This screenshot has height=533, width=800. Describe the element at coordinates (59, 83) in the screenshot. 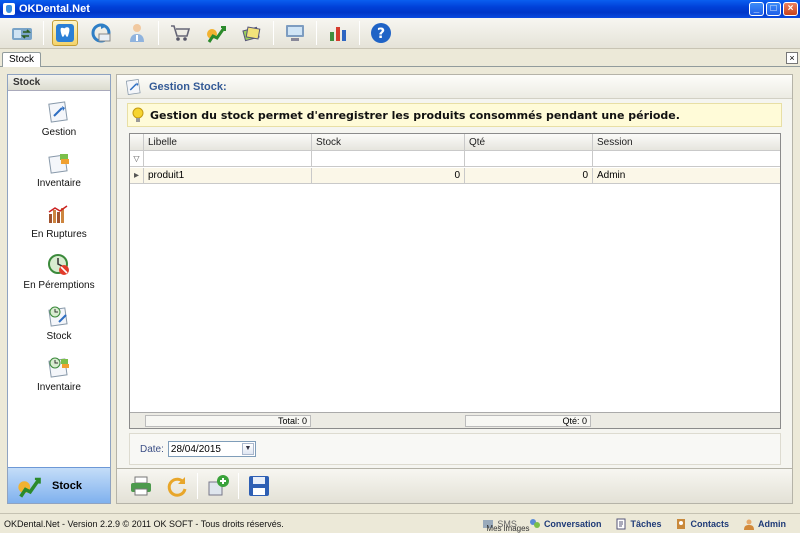

I see `sidebar-header: Stock` at that location.